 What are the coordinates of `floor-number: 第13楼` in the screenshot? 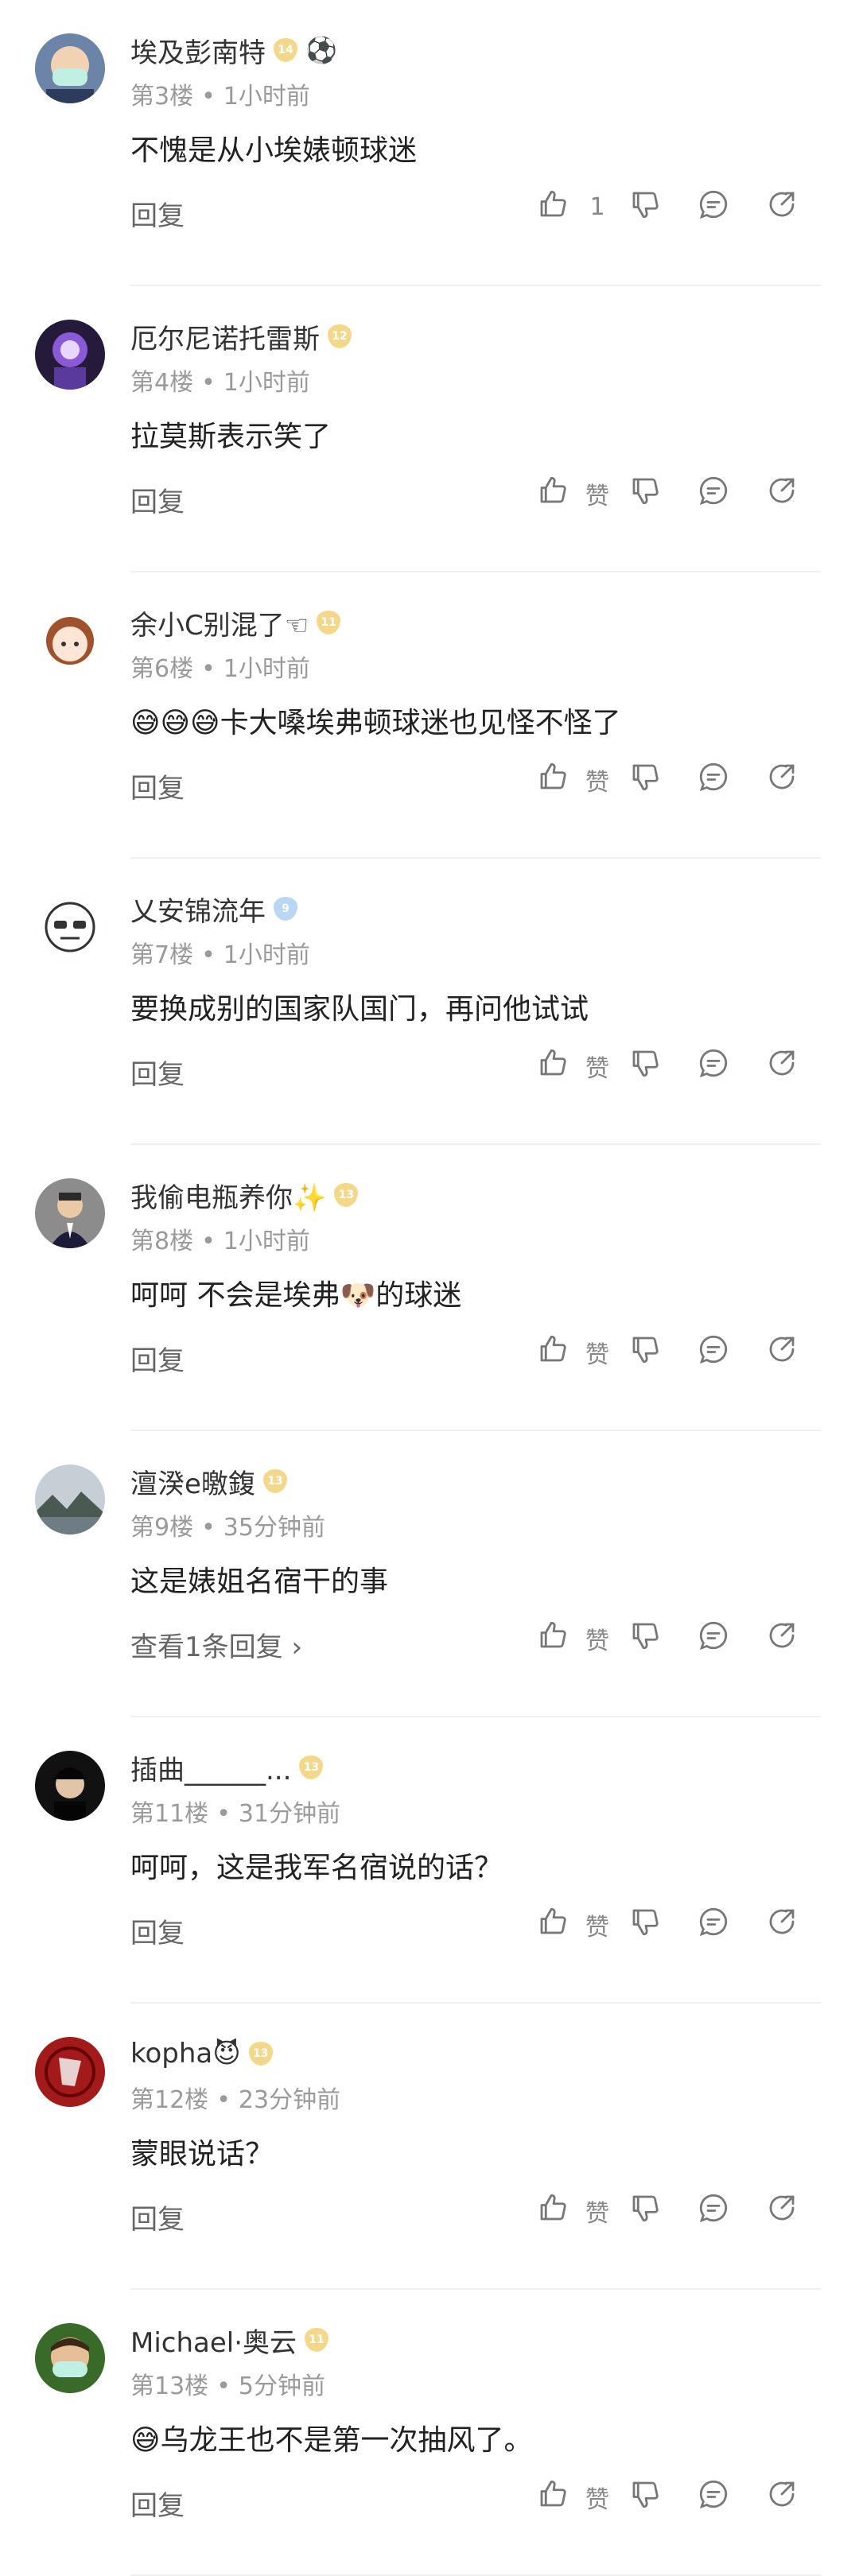 It's located at (169, 2386).